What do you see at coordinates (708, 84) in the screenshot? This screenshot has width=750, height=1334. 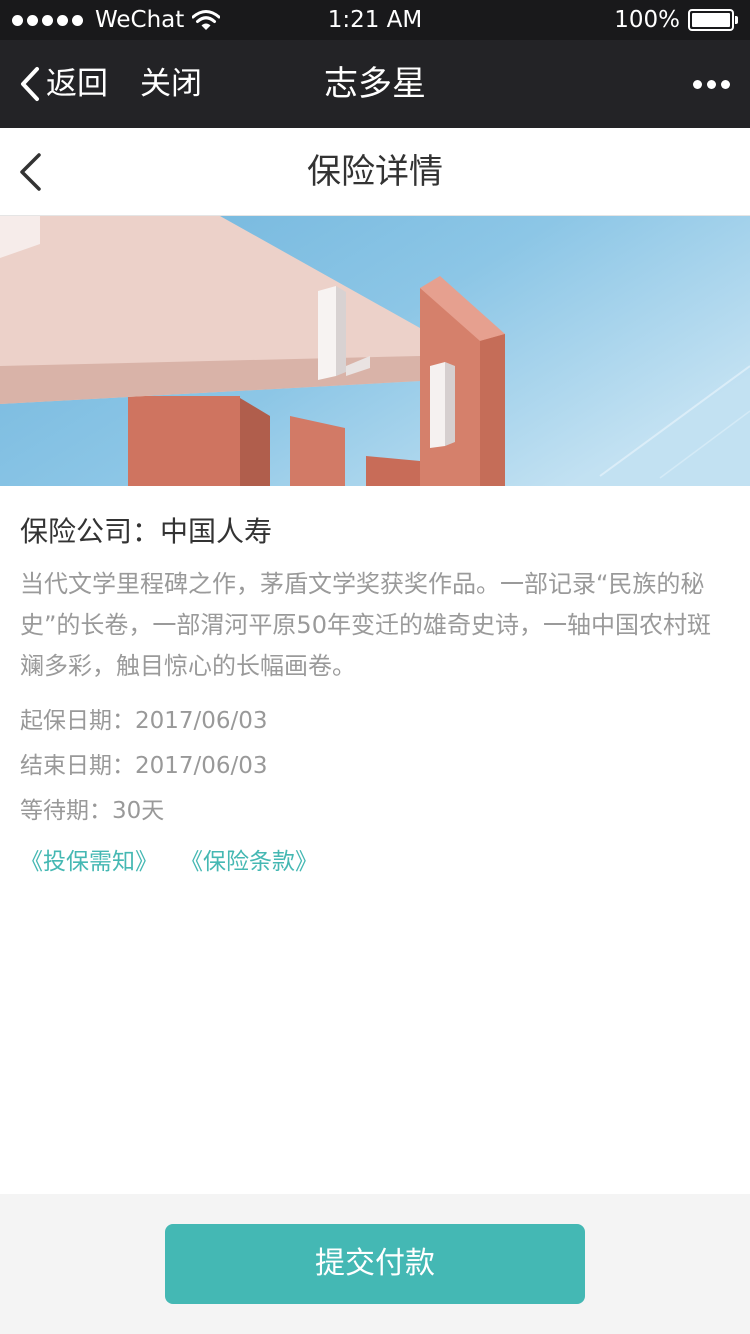 I see `more-options-button` at bounding box center [708, 84].